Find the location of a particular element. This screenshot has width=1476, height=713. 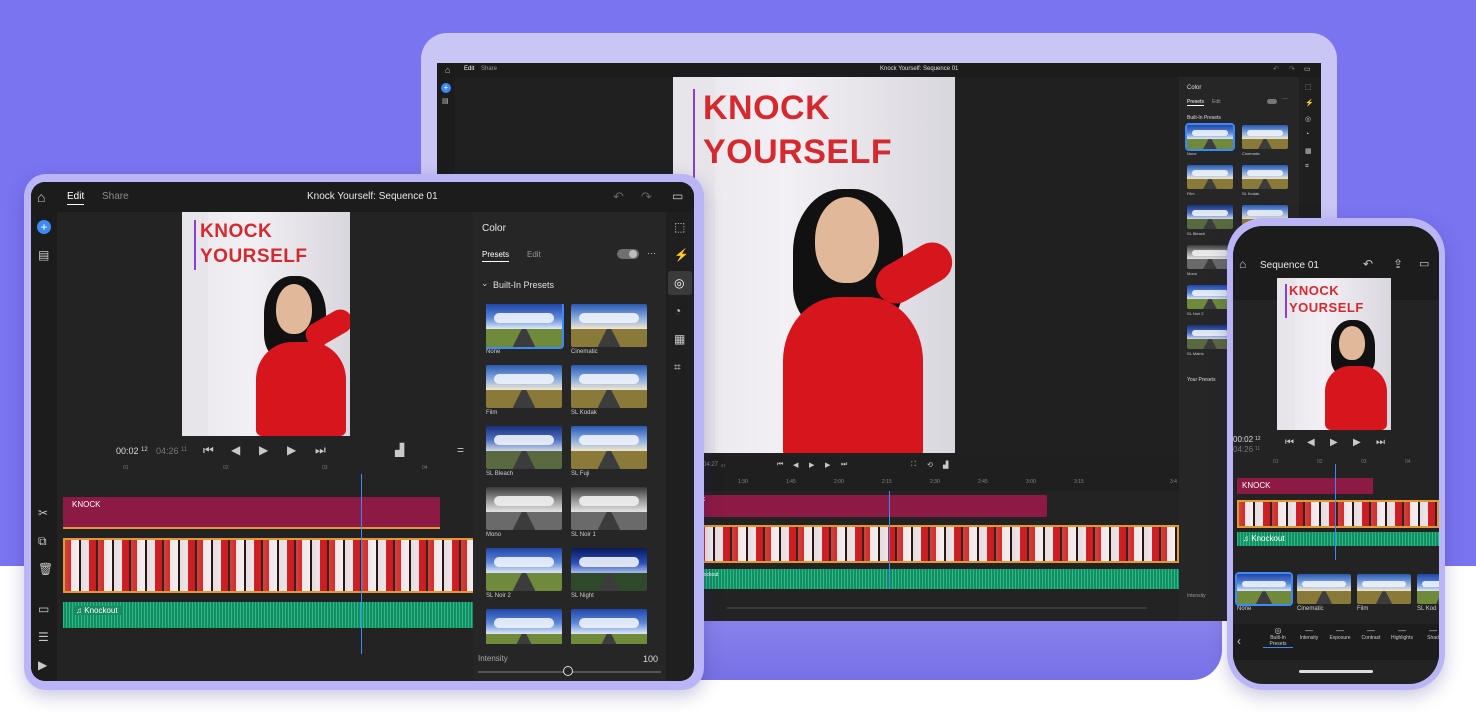

intensity-slider-thumb is located at coordinates (568, 671).